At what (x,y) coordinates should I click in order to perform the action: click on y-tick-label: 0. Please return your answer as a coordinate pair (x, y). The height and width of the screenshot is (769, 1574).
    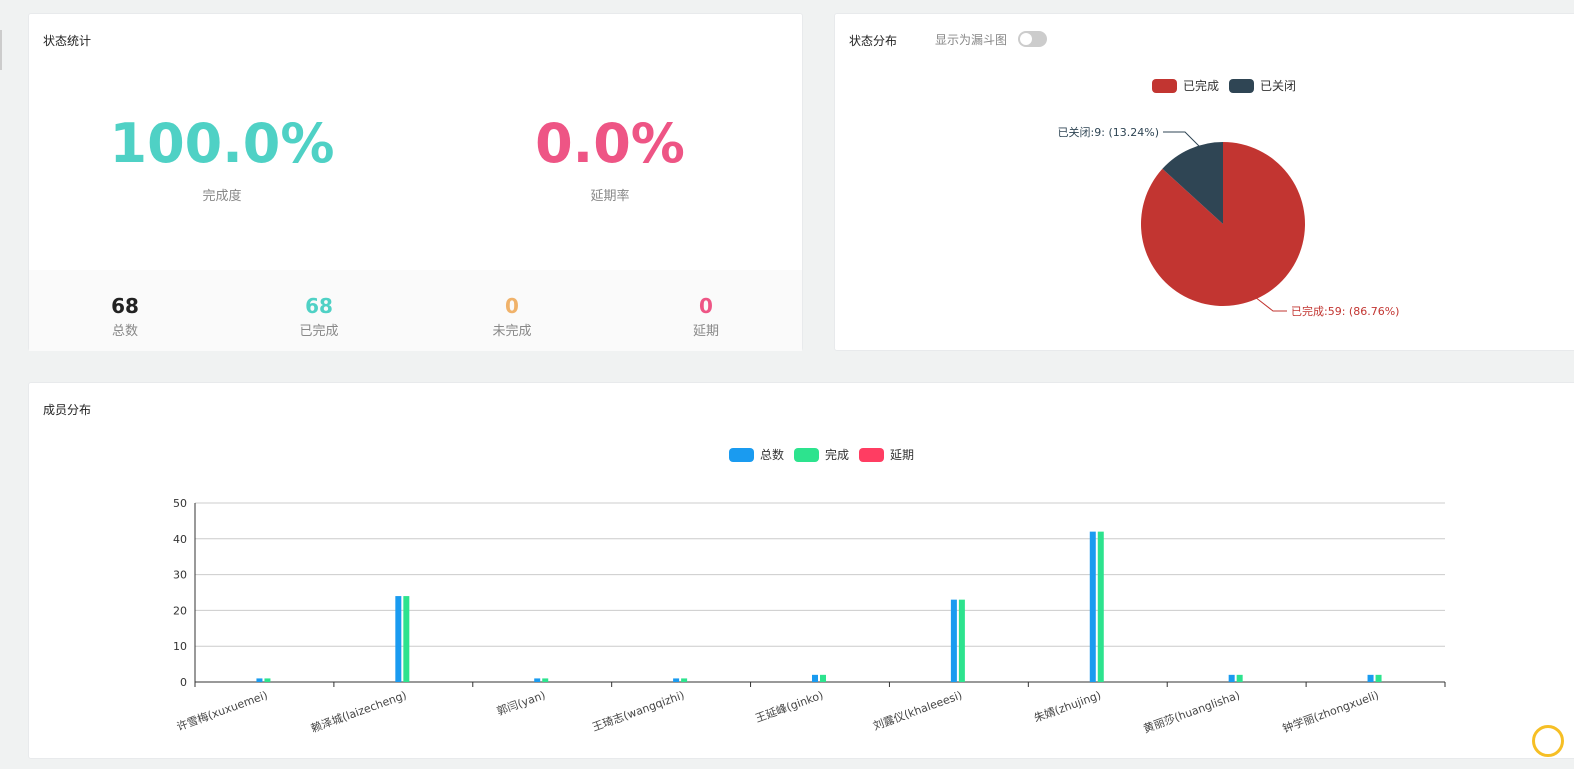
    Looking at the image, I should click on (183, 682).